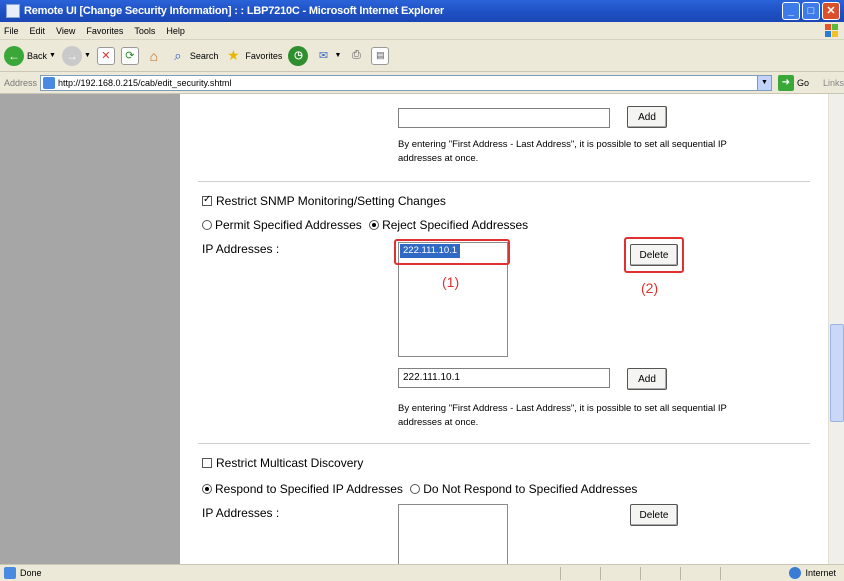 This screenshot has width=844, height=581. I want to click on mail-button: ✉ ▼, so click(328, 56).